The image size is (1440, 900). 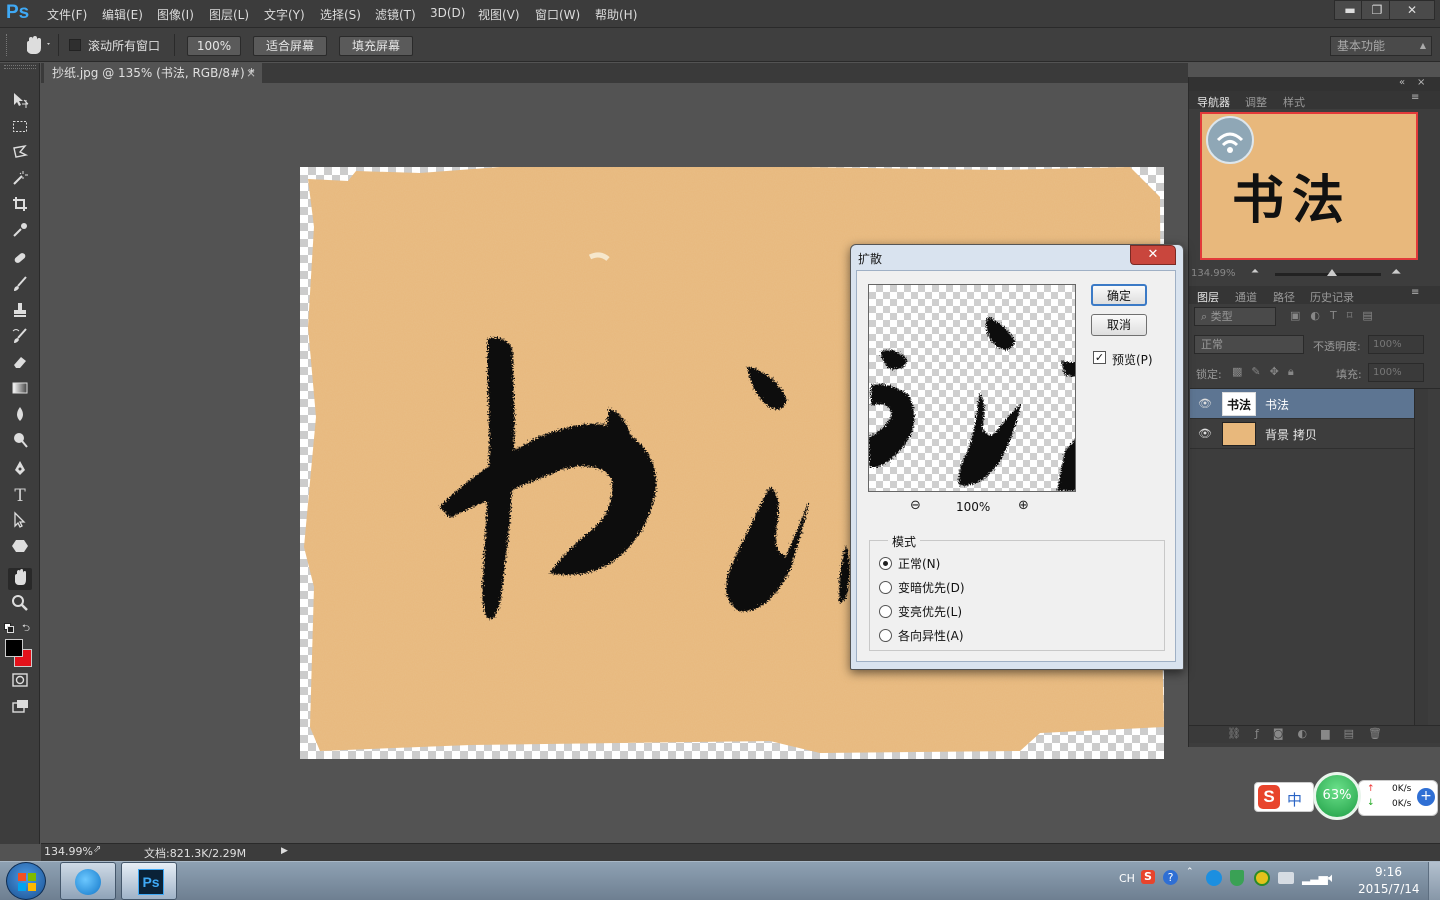 I want to click on navigator-zoom-thumb, so click(x=1332, y=272).